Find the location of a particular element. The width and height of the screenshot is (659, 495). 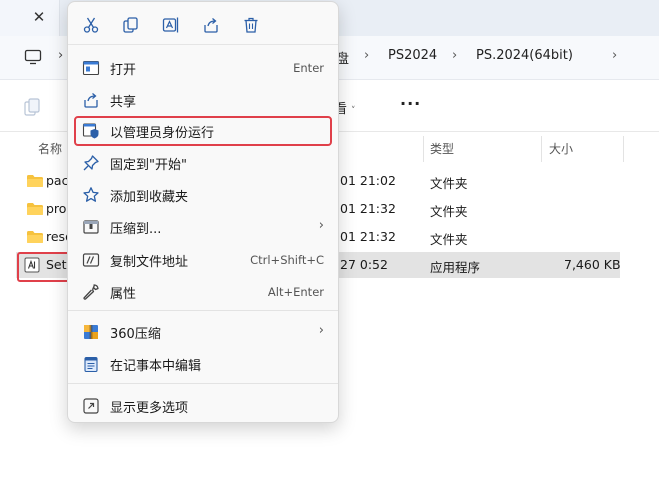

menu-item-label: 共享 is located at coordinates (123, 102).